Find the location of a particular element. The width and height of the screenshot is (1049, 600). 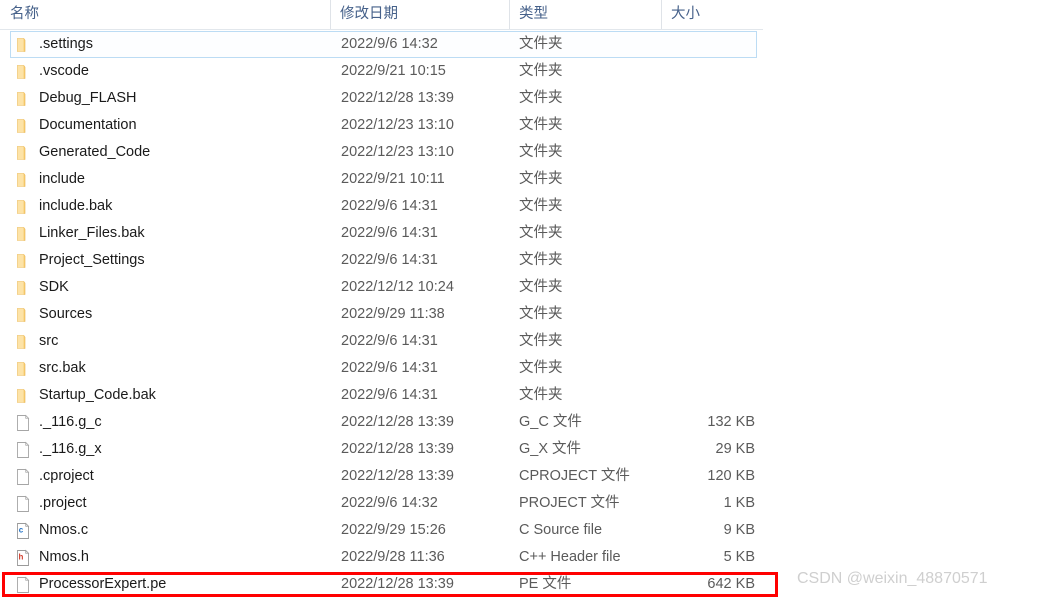

table-row: Documentation 2022/12/23 13:10 文件夹 is located at coordinates (381, 125).